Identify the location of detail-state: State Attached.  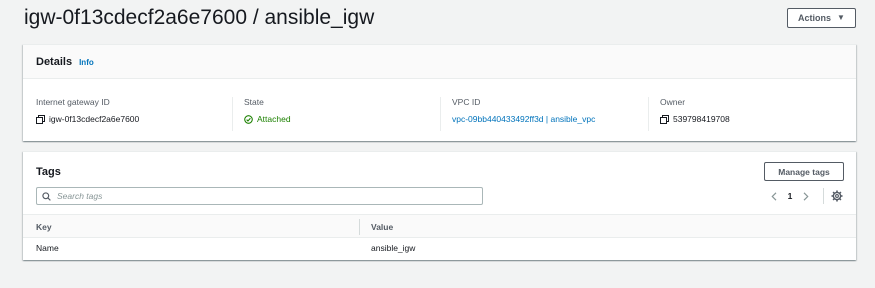
(267, 114).